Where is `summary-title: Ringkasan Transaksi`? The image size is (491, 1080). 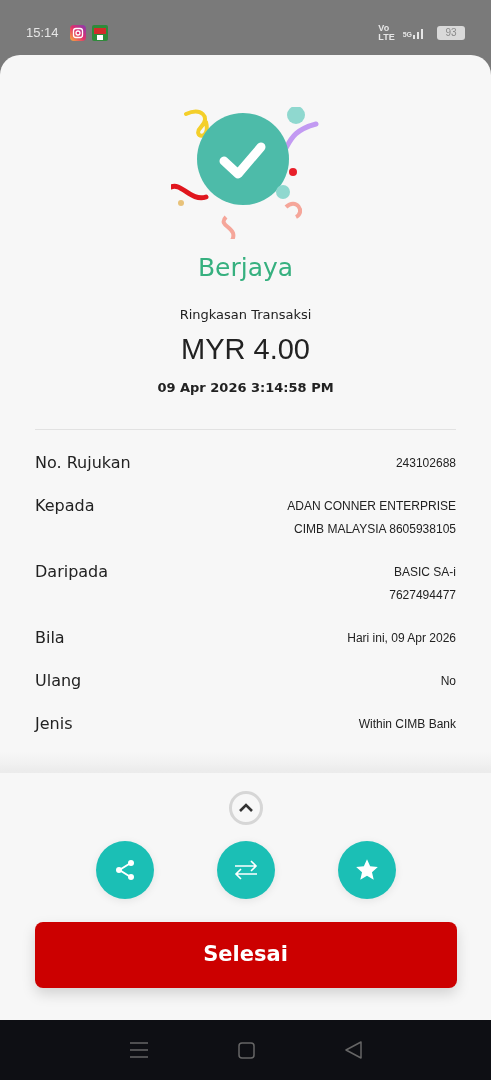 summary-title: Ringkasan Transaksi is located at coordinates (245, 314).